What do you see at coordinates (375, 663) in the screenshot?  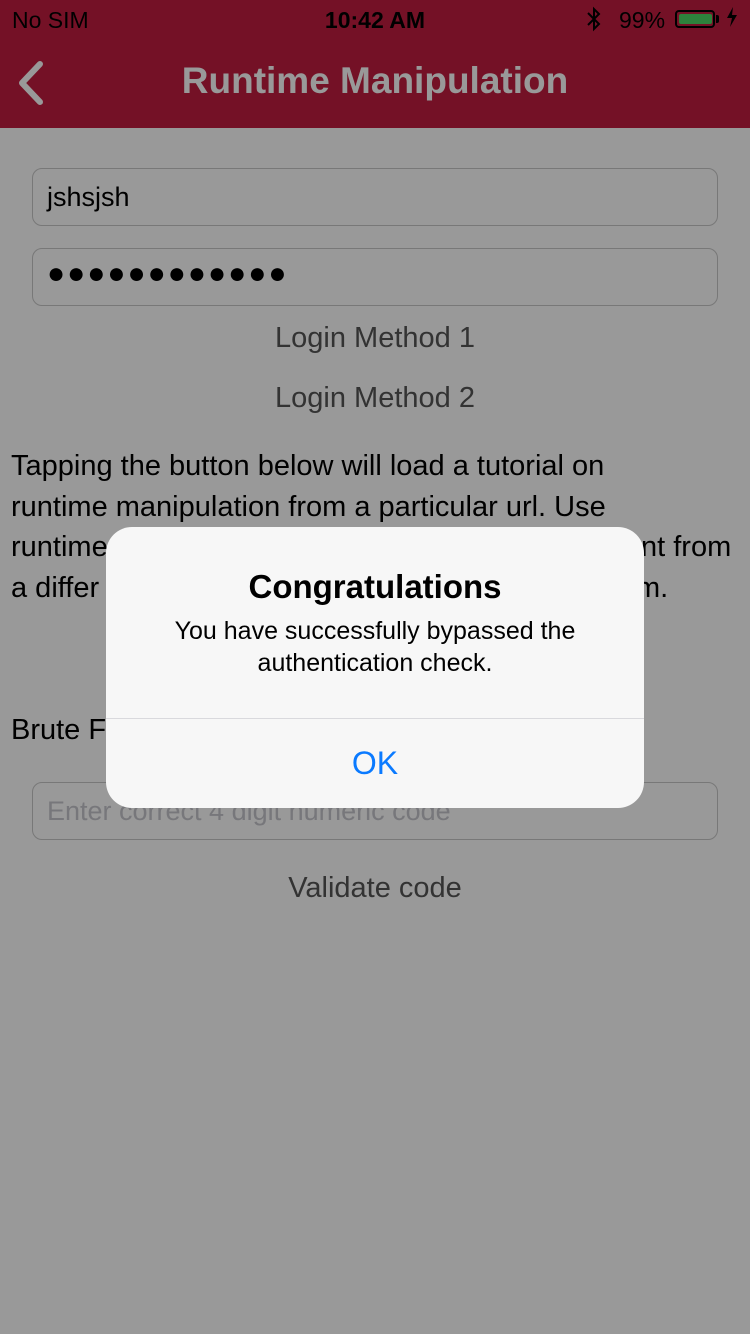 I see `alert-message-line-2: authentication check.` at bounding box center [375, 663].